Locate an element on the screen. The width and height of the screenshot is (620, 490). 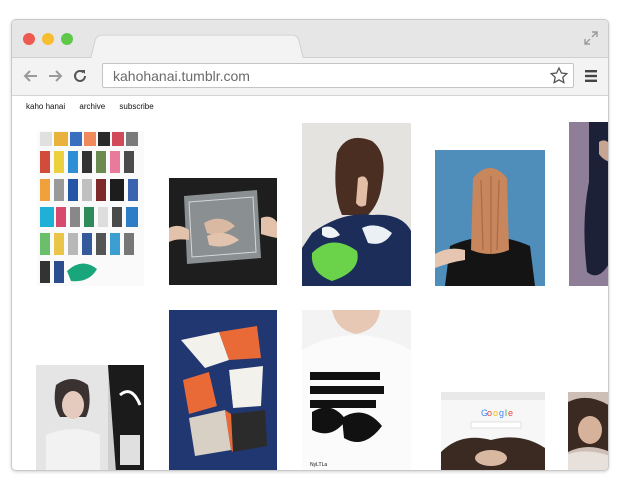
gallery-item-partial-figure is located at coordinates (588, 204).